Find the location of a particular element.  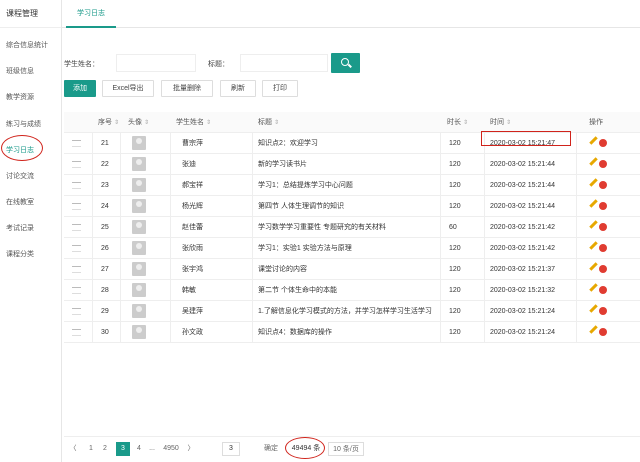

table-row: 22 张迪 新的学习读书片 120 2020-03-02 15:21:44 is located at coordinates (352, 164).